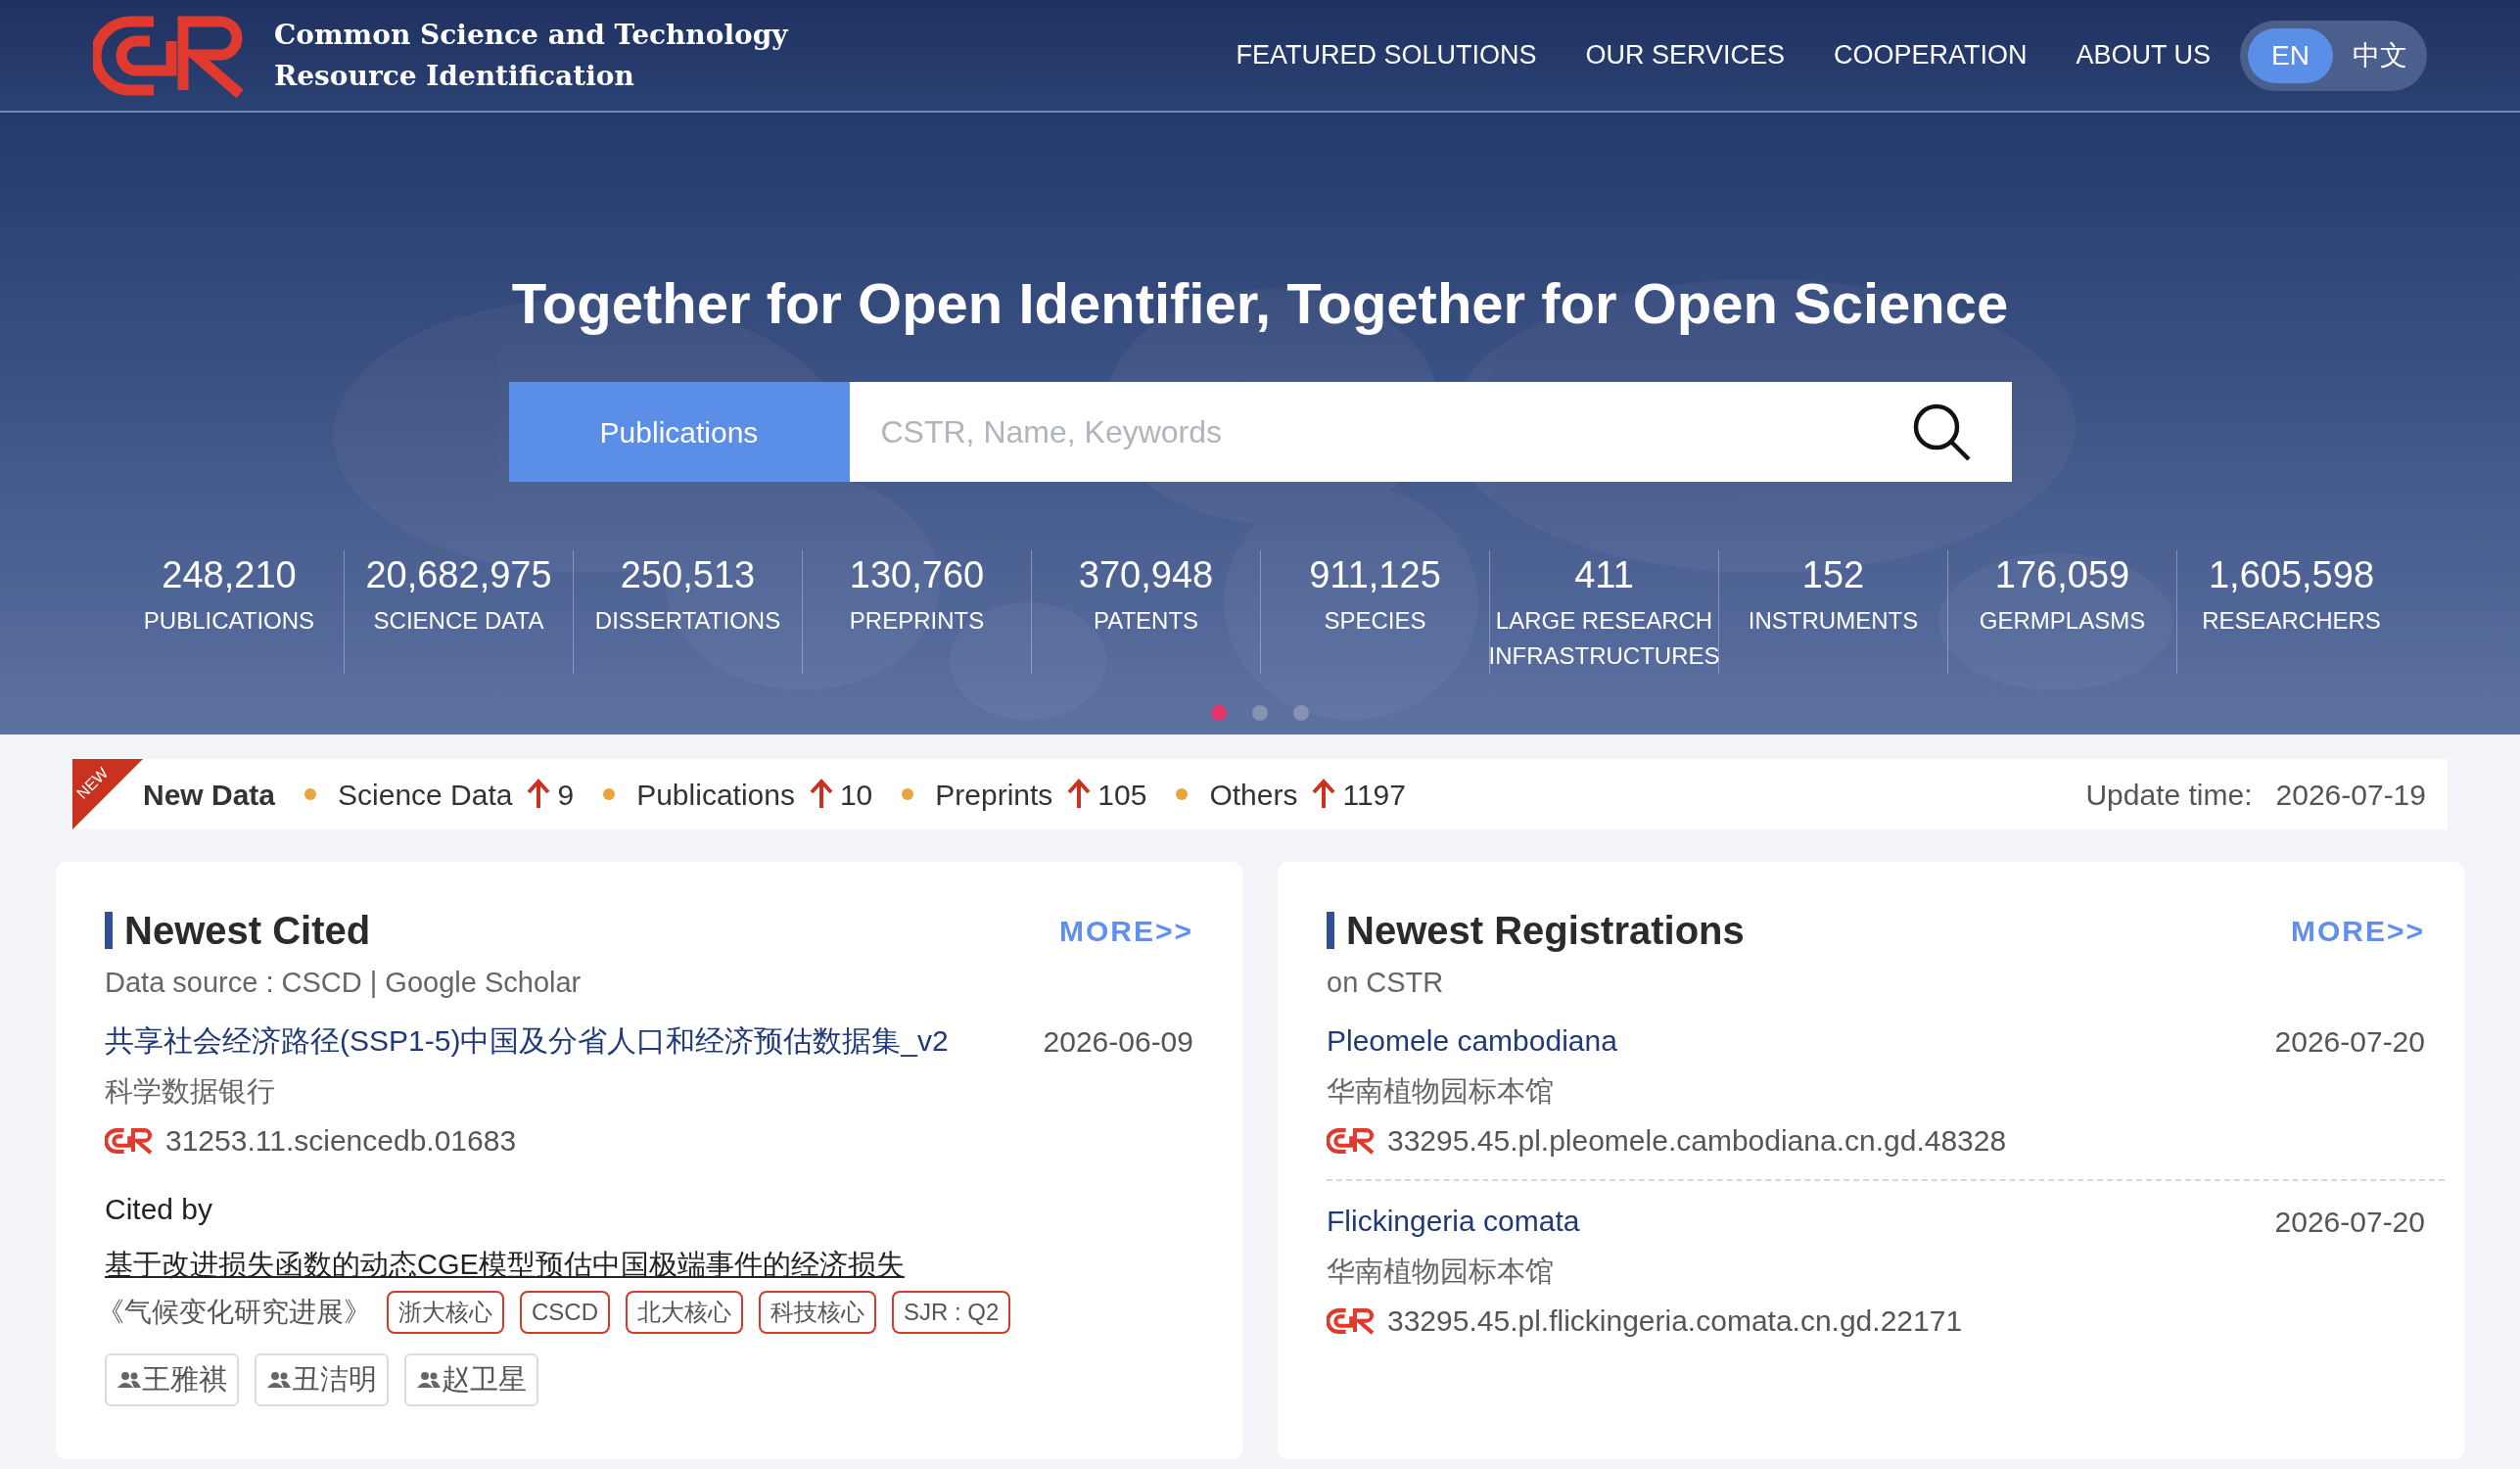 The width and height of the screenshot is (2520, 1469). Describe the element at coordinates (1375, 575) in the screenshot. I see `stat-value: 911,125` at that location.